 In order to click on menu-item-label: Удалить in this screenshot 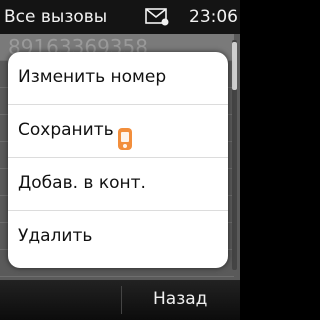, I will do `click(55, 236)`.